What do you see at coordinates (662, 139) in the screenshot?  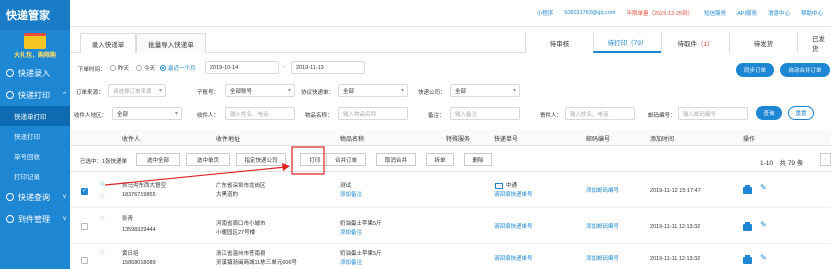 I see `col-time: 添加时间` at bounding box center [662, 139].